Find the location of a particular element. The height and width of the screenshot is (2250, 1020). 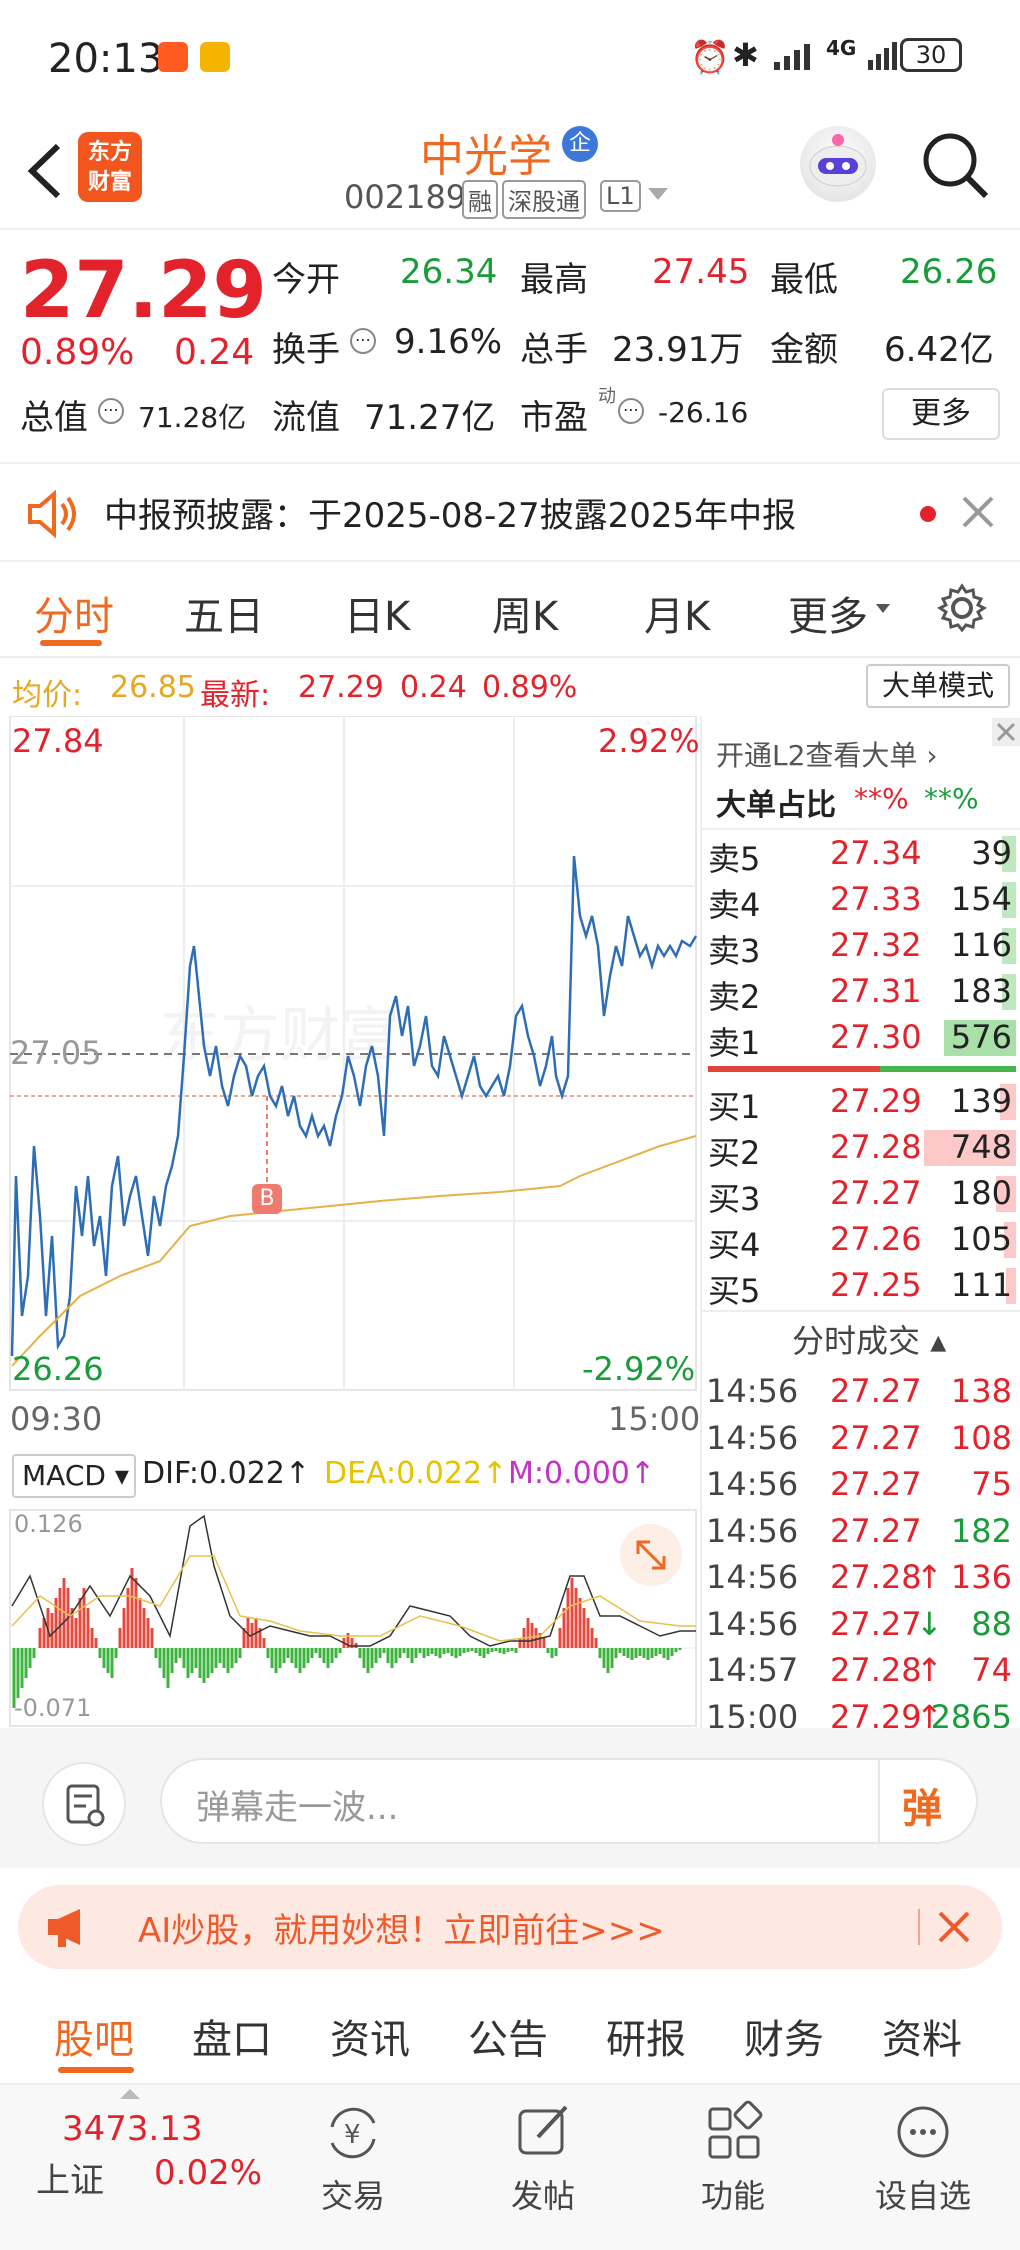

trade-row: 14:56 27.27 ↓ 88 is located at coordinates (861, 1625).